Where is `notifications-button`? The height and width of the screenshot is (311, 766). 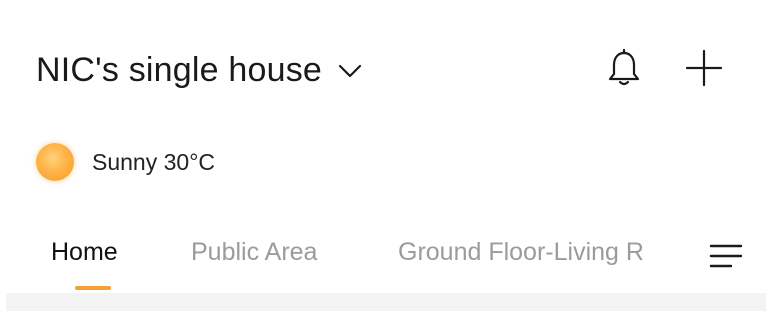 notifications-button is located at coordinates (624, 70).